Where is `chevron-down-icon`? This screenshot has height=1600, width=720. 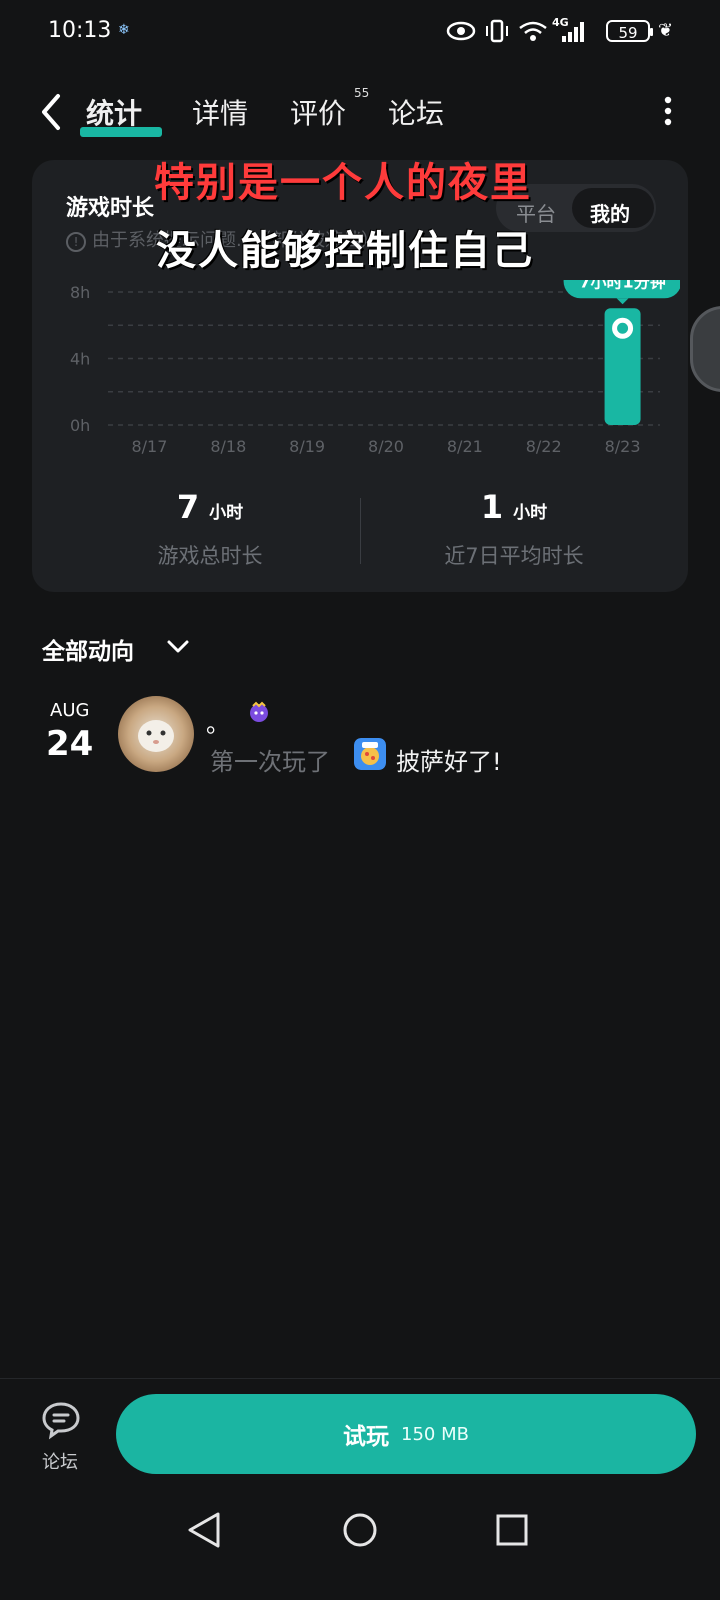 chevron-down-icon is located at coordinates (178, 646).